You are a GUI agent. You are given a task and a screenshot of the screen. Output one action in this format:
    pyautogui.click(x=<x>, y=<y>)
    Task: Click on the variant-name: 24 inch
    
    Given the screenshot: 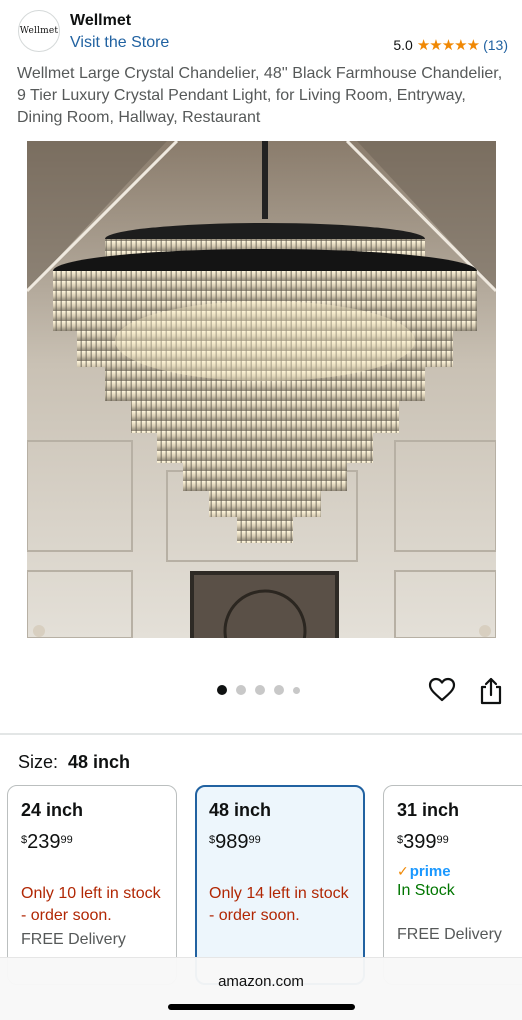 What is the action you would take?
    pyautogui.click(x=52, y=810)
    